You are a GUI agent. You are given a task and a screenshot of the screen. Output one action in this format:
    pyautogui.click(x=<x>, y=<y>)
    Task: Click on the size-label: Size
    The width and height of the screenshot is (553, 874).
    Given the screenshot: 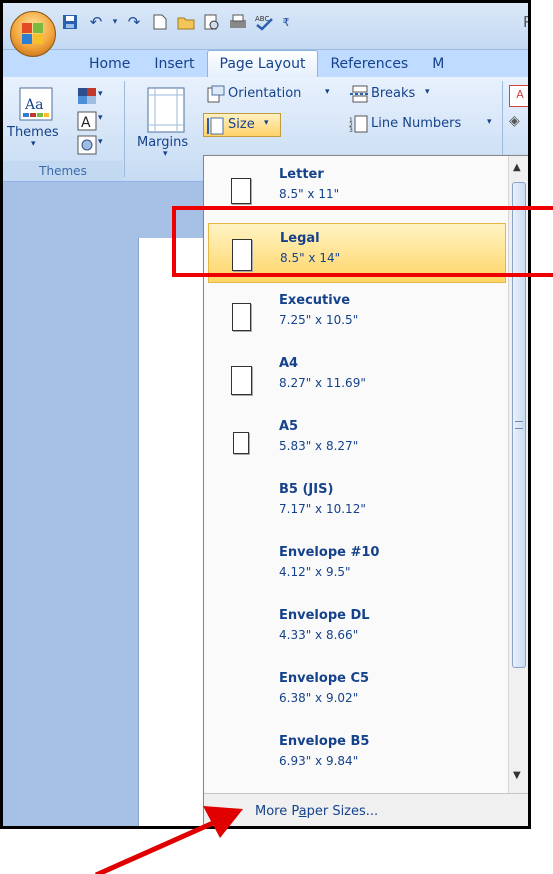 What is the action you would take?
    pyautogui.click(x=241, y=124)
    